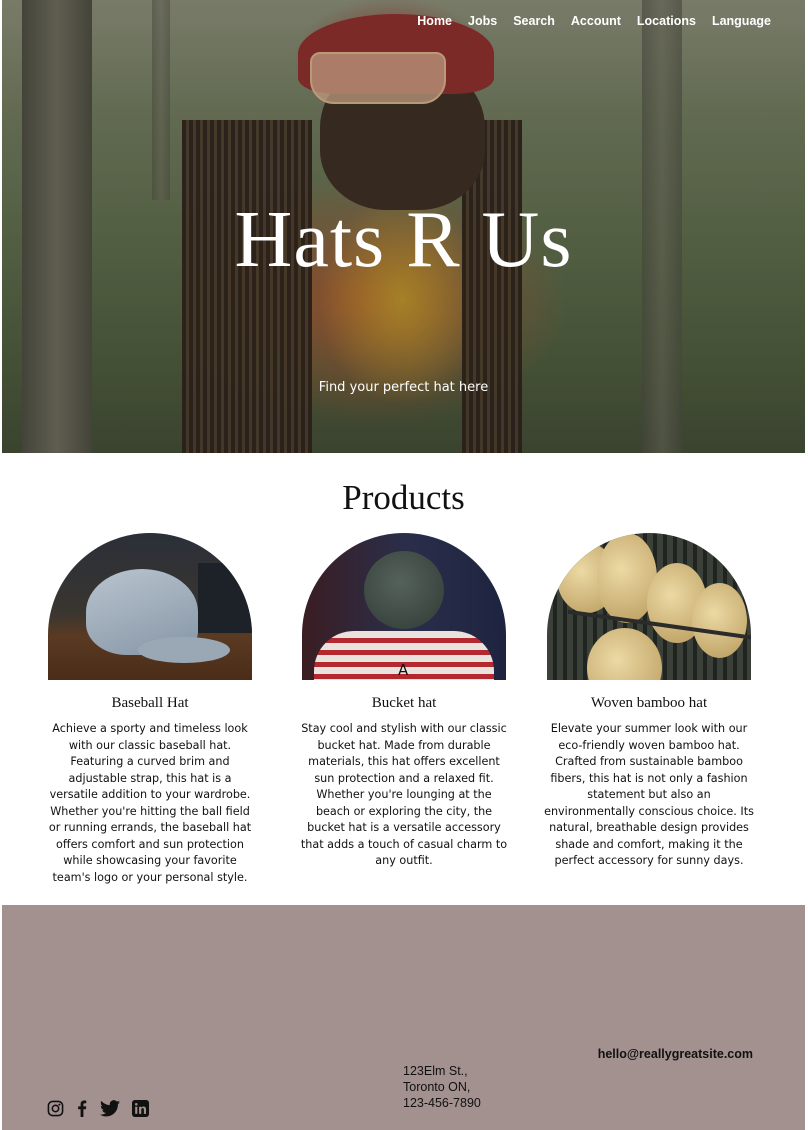 The height and width of the screenshot is (1130, 808). I want to click on nav-home: Home, so click(434, 21).